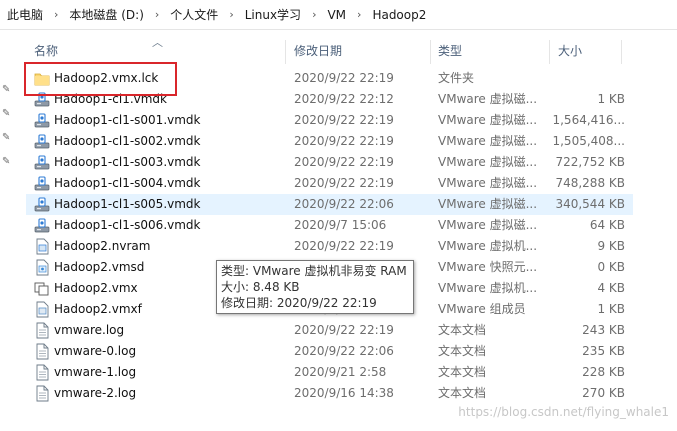 This screenshot has width=677, height=431. What do you see at coordinates (95, 393) in the screenshot?
I see `file-name: vmware-2.log` at bounding box center [95, 393].